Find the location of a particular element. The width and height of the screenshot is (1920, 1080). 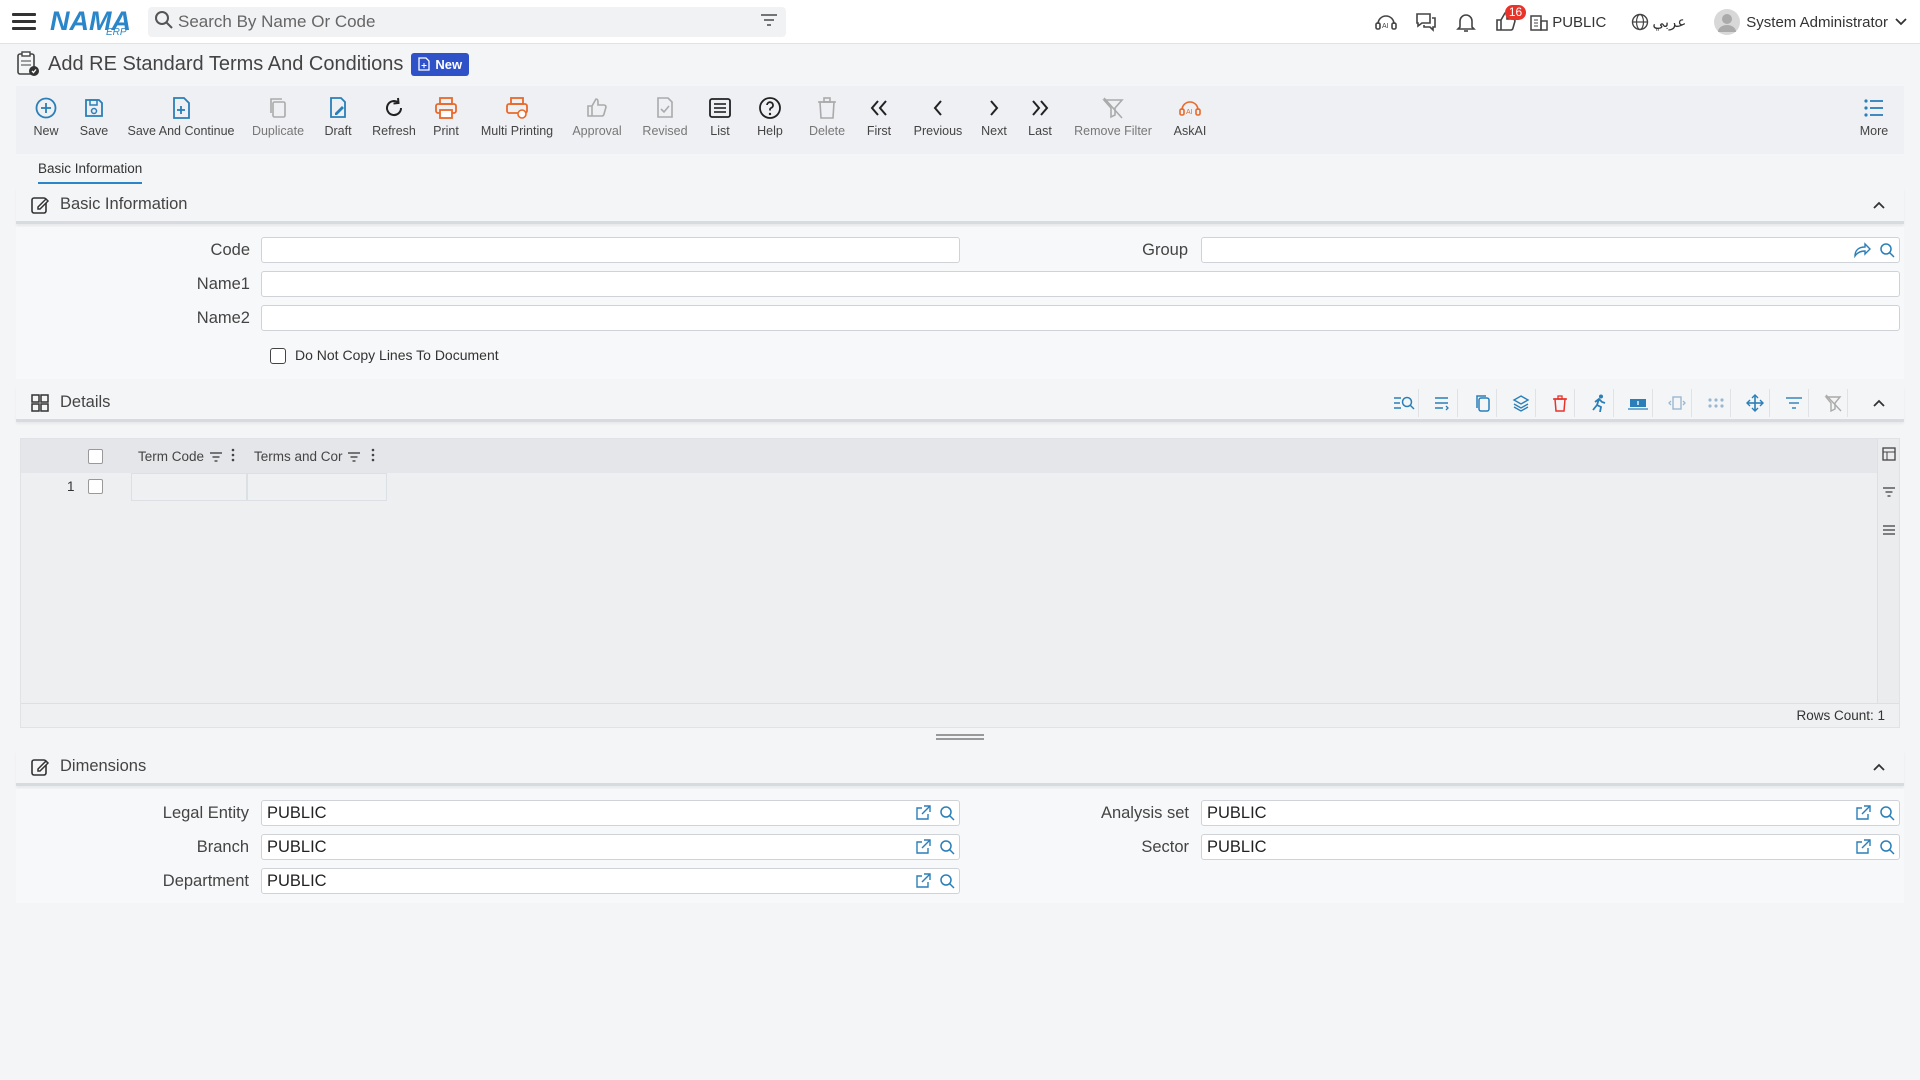

tab-basic-information: Basic Information is located at coordinates (90, 172).